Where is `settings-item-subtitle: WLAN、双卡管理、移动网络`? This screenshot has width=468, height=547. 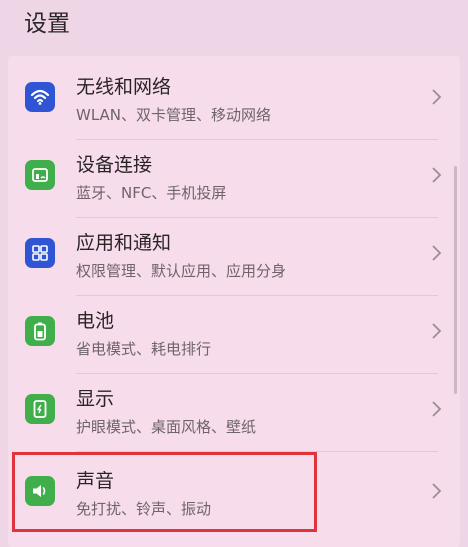 settings-item-subtitle: WLAN、双卡管理、移动网络 is located at coordinates (174, 115).